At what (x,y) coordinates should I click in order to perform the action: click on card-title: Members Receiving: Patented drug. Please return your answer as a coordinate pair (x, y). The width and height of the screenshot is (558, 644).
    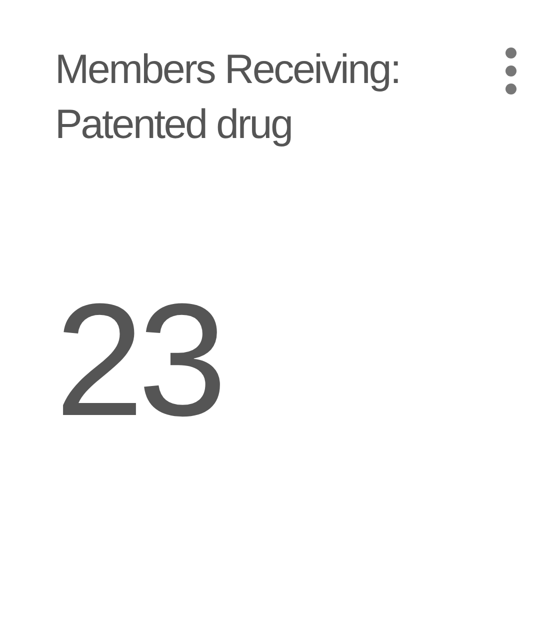
    Looking at the image, I should click on (228, 97).